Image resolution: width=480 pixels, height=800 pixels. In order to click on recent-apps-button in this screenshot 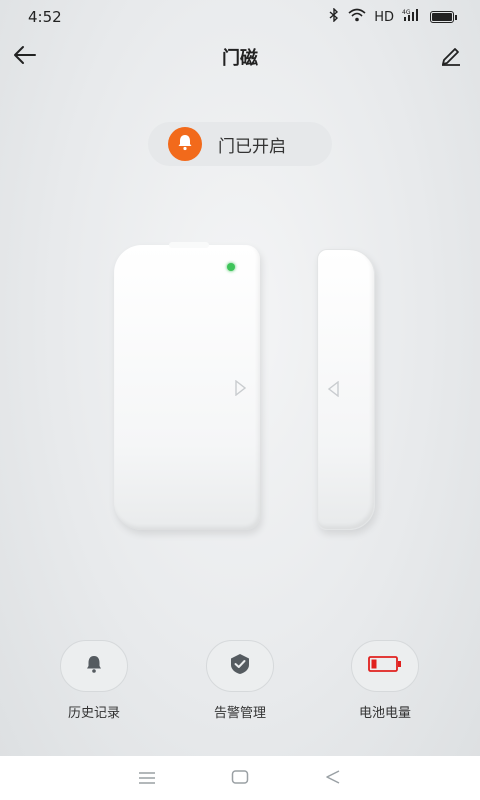, I will do `click(147, 778)`.